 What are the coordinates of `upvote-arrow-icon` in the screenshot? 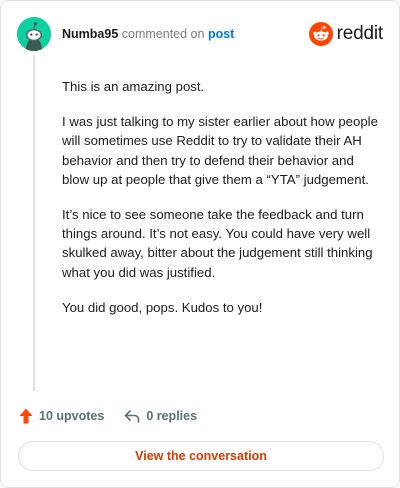 It's located at (26, 416).